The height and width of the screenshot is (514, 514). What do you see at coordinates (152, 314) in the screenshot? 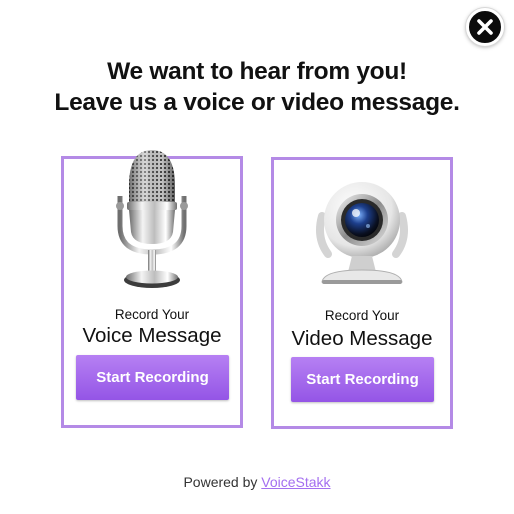
I see `voice-small-label: Record Your` at bounding box center [152, 314].